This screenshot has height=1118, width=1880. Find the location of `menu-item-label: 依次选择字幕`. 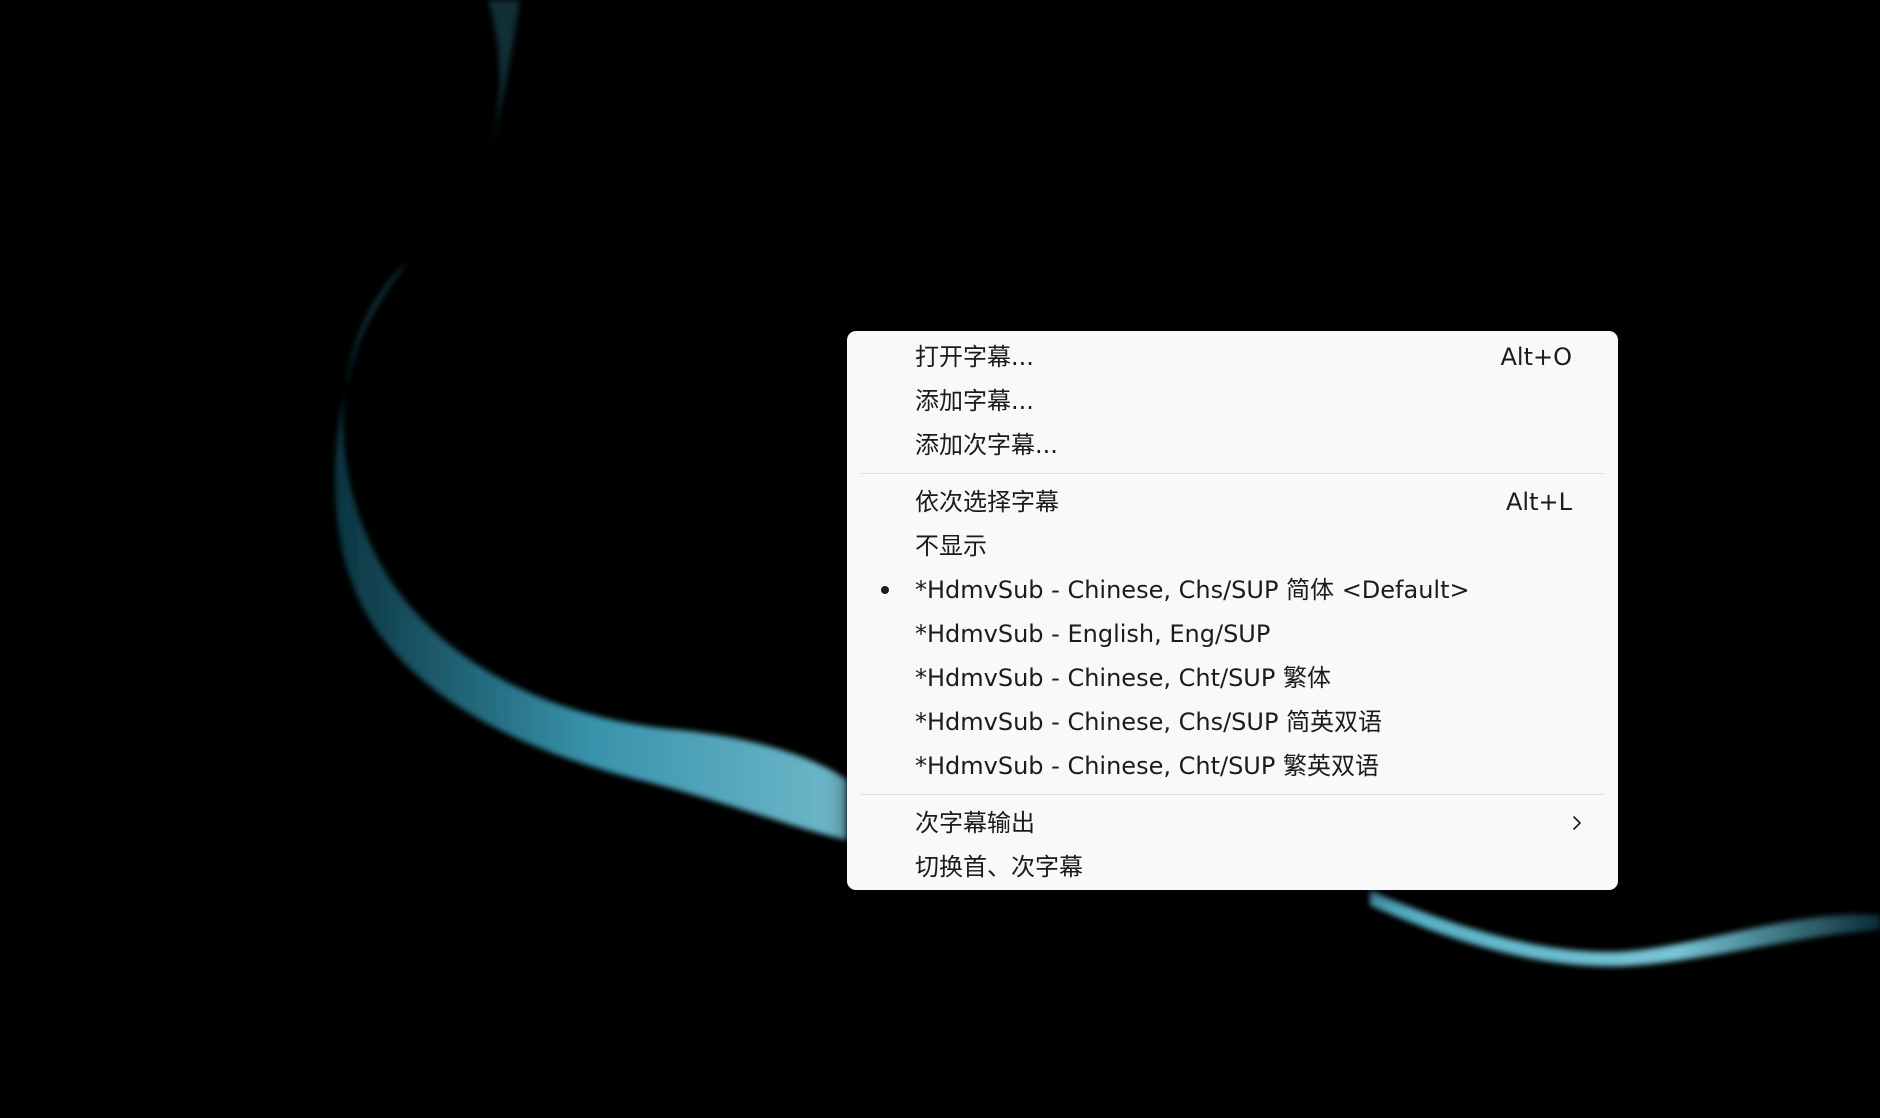

menu-item-label: 依次选择字幕 is located at coordinates (987, 502).